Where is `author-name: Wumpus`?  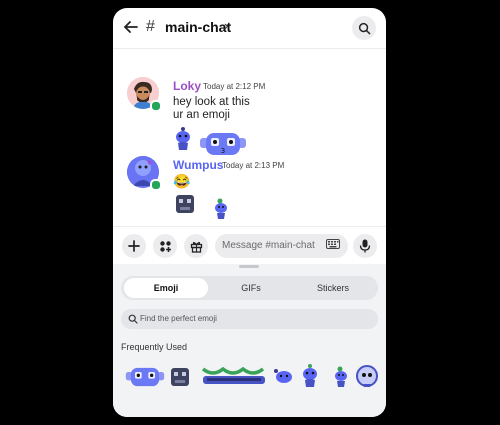
author-name: Wumpus is located at coordinates (198, 165).